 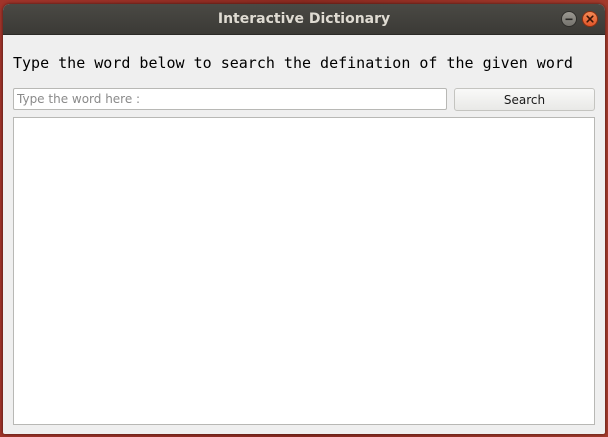 I want to click on close-icon, so click(x=590, y=19).